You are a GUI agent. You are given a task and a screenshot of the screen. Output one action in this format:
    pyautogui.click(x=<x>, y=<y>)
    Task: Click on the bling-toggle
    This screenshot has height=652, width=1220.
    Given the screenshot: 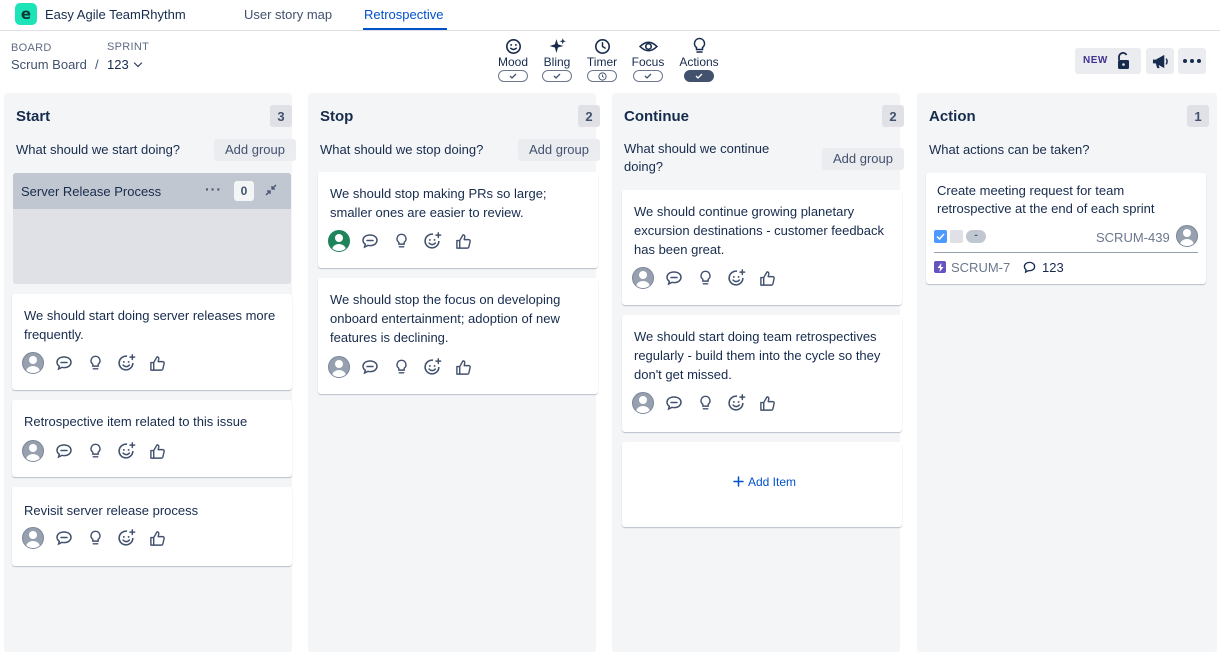 What is the action you would take?
    pyautogui.click(x=557, y=76)
    